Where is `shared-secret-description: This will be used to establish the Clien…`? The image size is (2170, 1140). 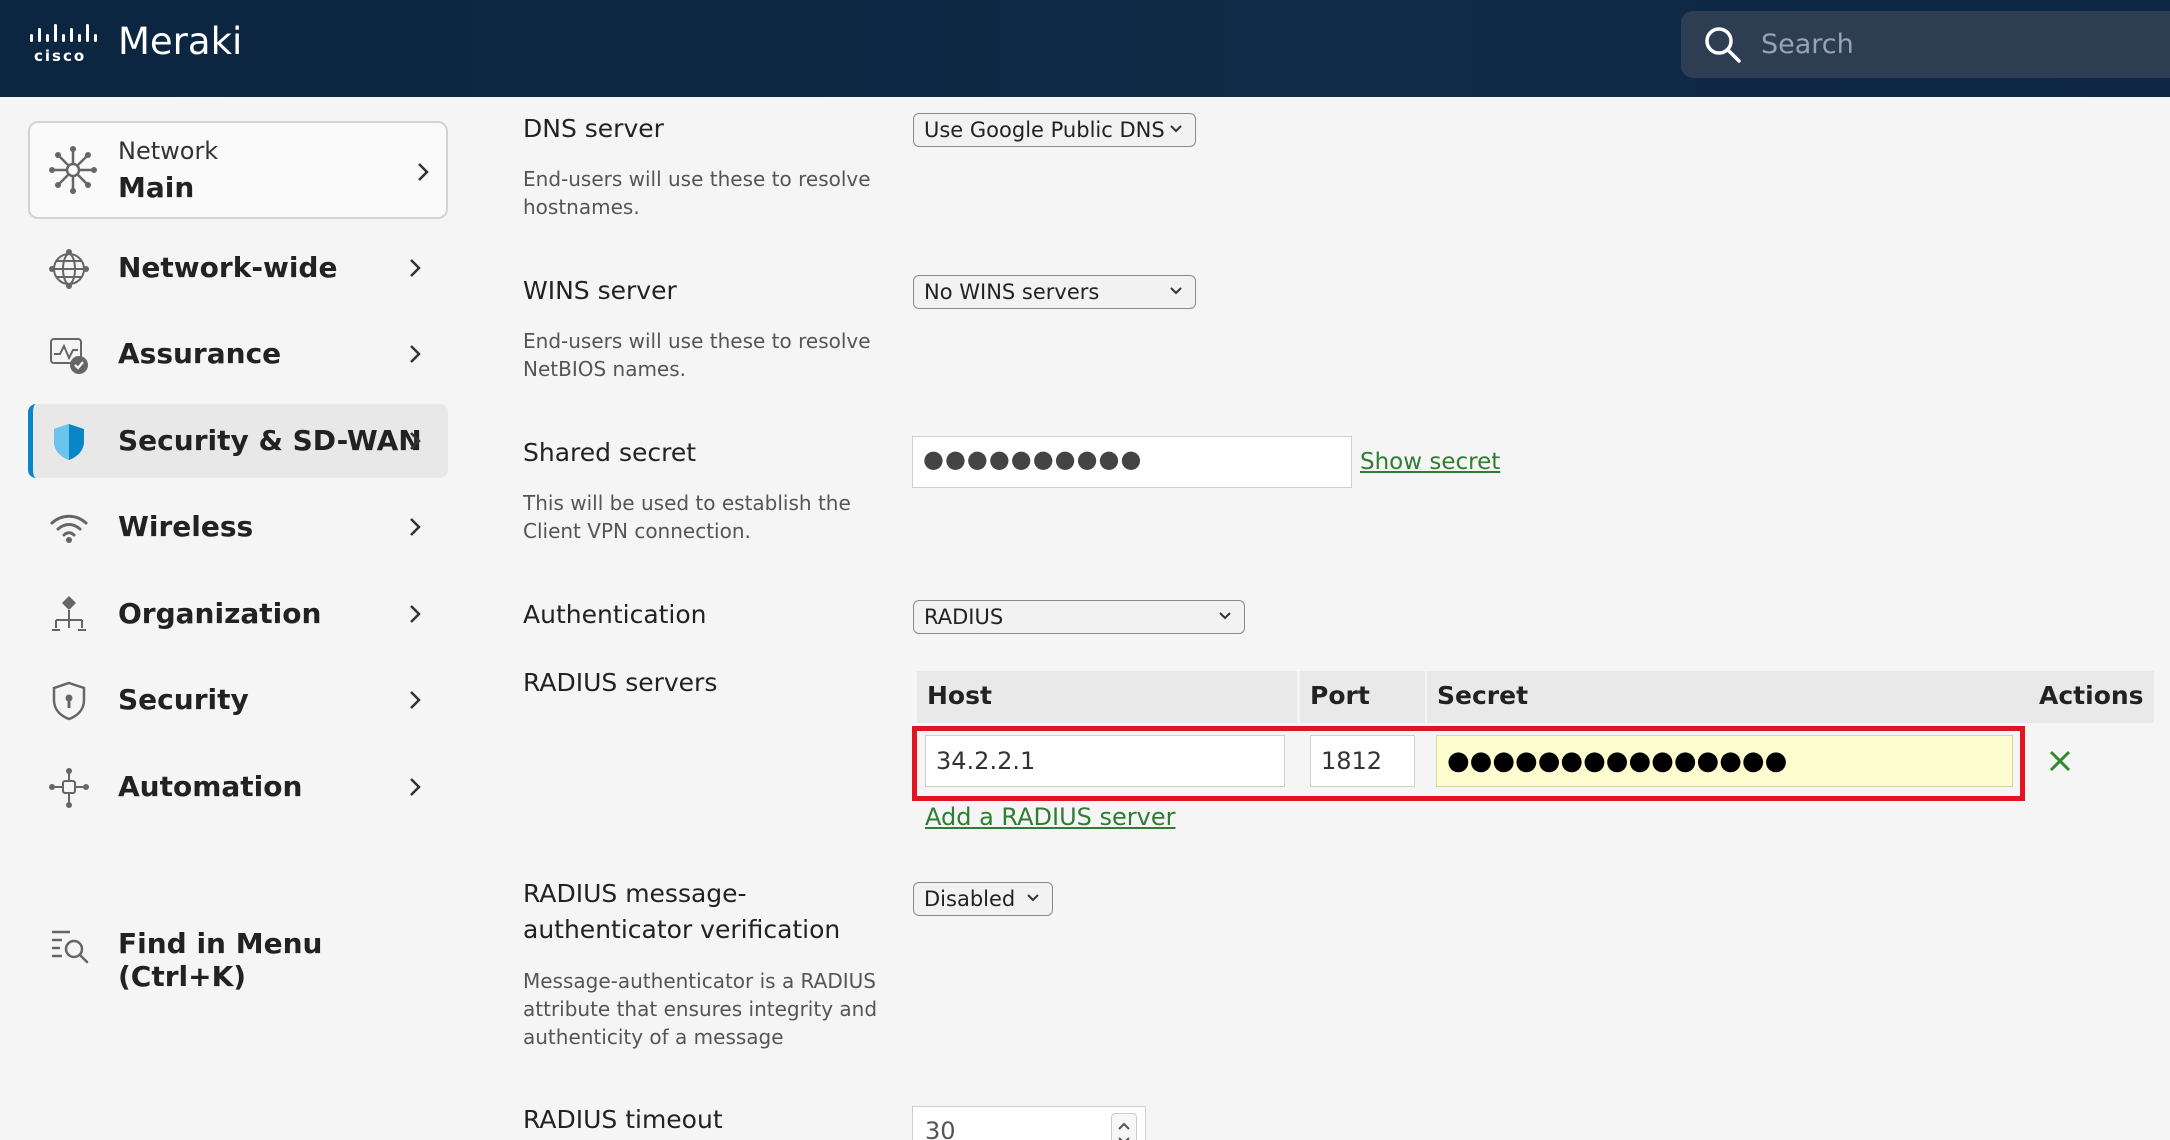 shared-secret-description: This will be used to establish the Clien… is located at coordinates (687, 517).